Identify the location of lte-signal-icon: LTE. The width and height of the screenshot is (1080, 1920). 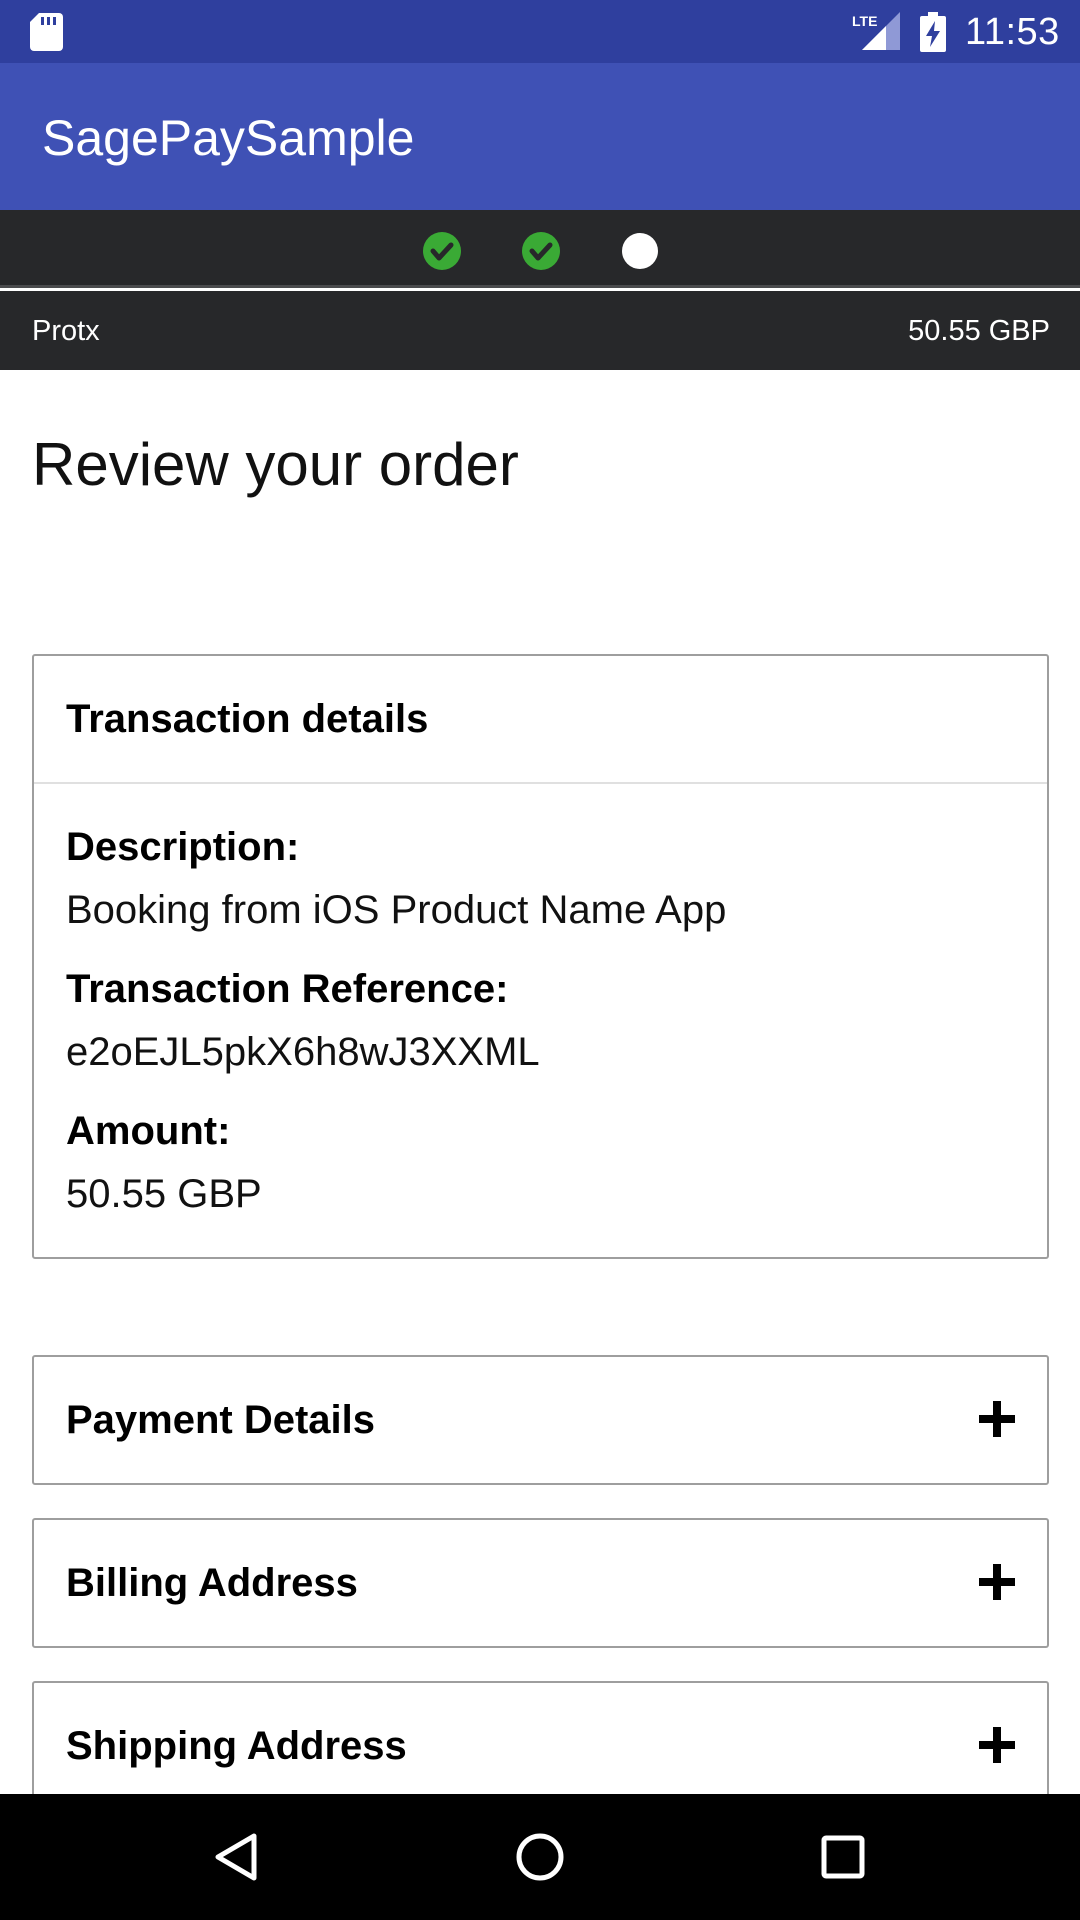
(876, 31).